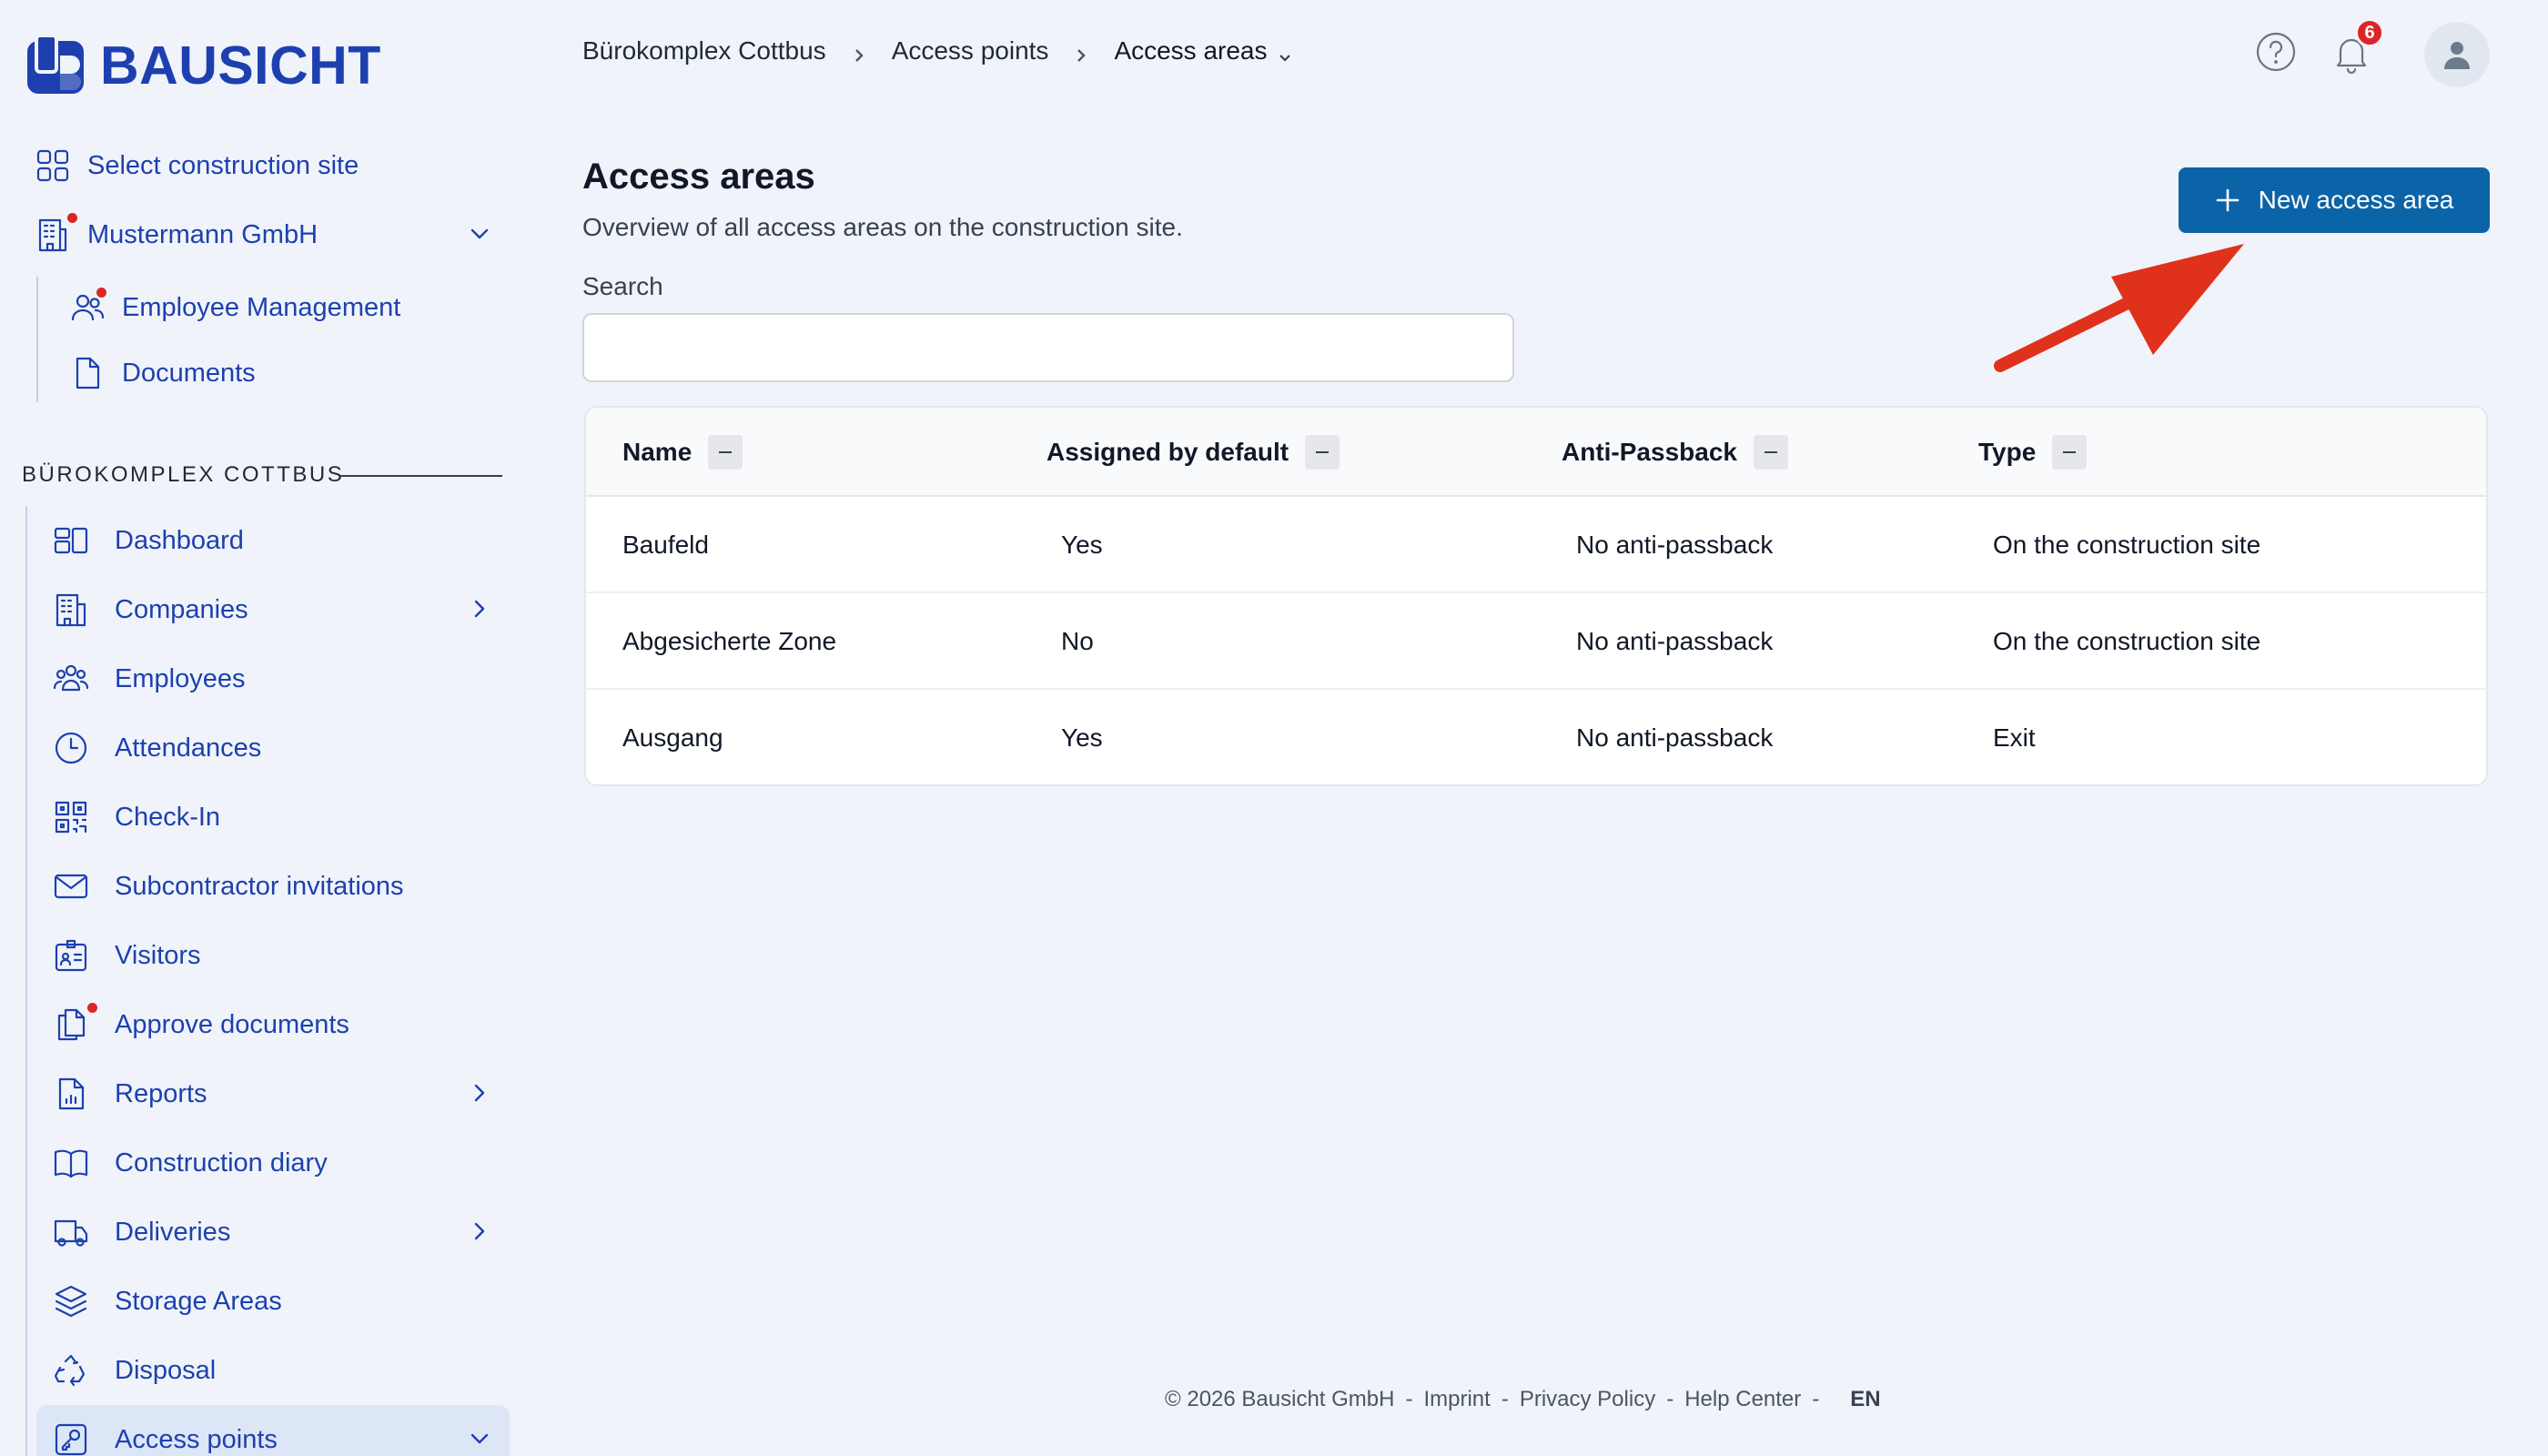  Describe the element at coordinates (480, 609) in the screenshot. I see `companies-chevron-right-icon` at that location.